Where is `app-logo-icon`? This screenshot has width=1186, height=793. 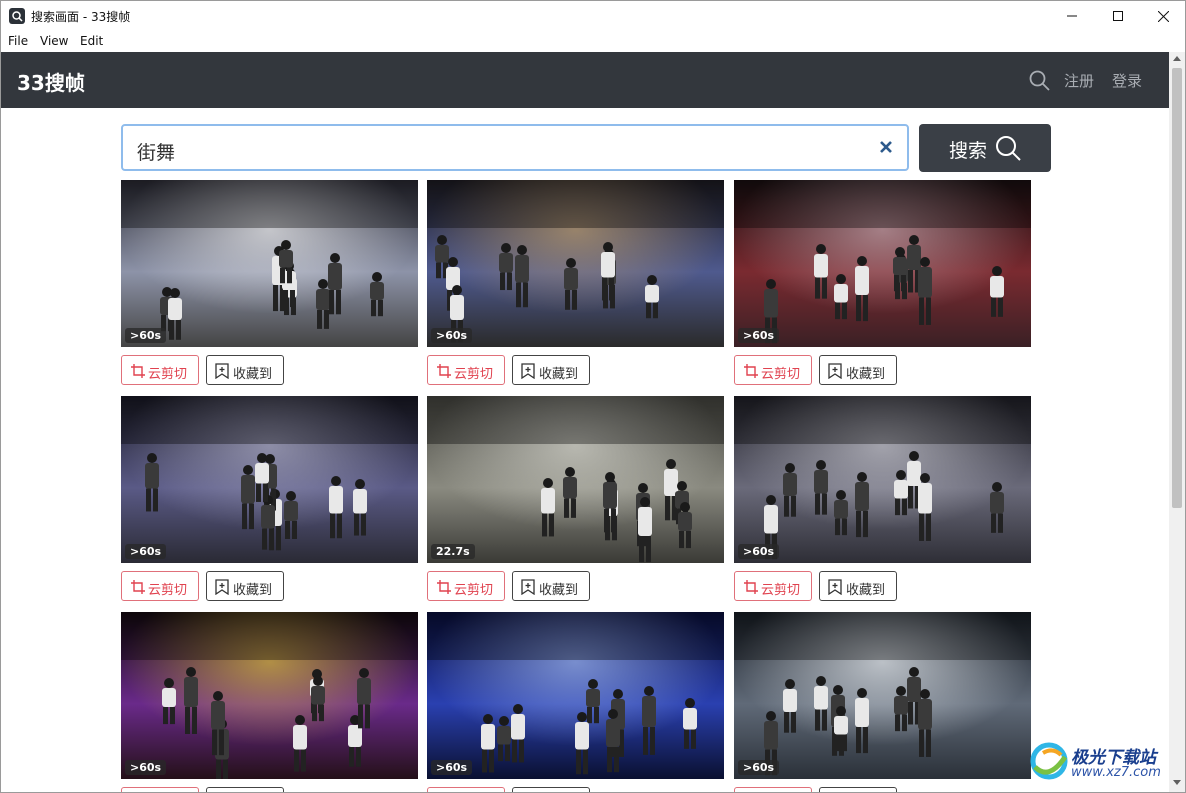
app-logo-icon is located at coordinates (17, 16).